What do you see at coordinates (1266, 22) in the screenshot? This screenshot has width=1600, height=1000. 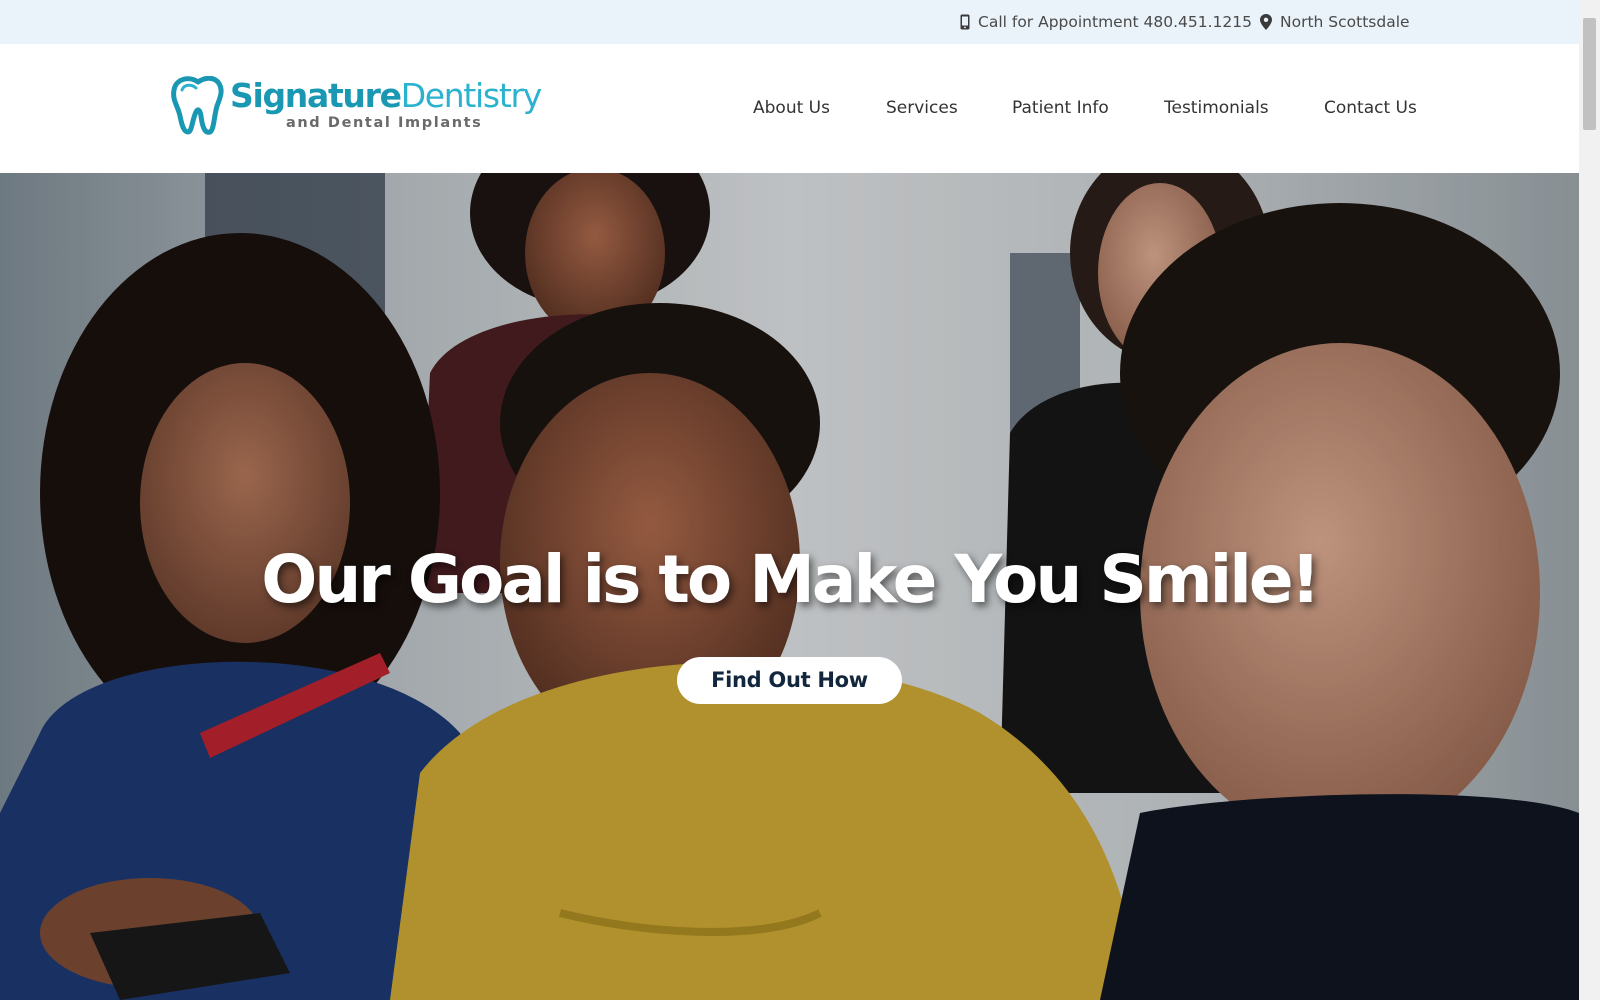 I see `map-marker-icon` at bounding box center [1266, 22].